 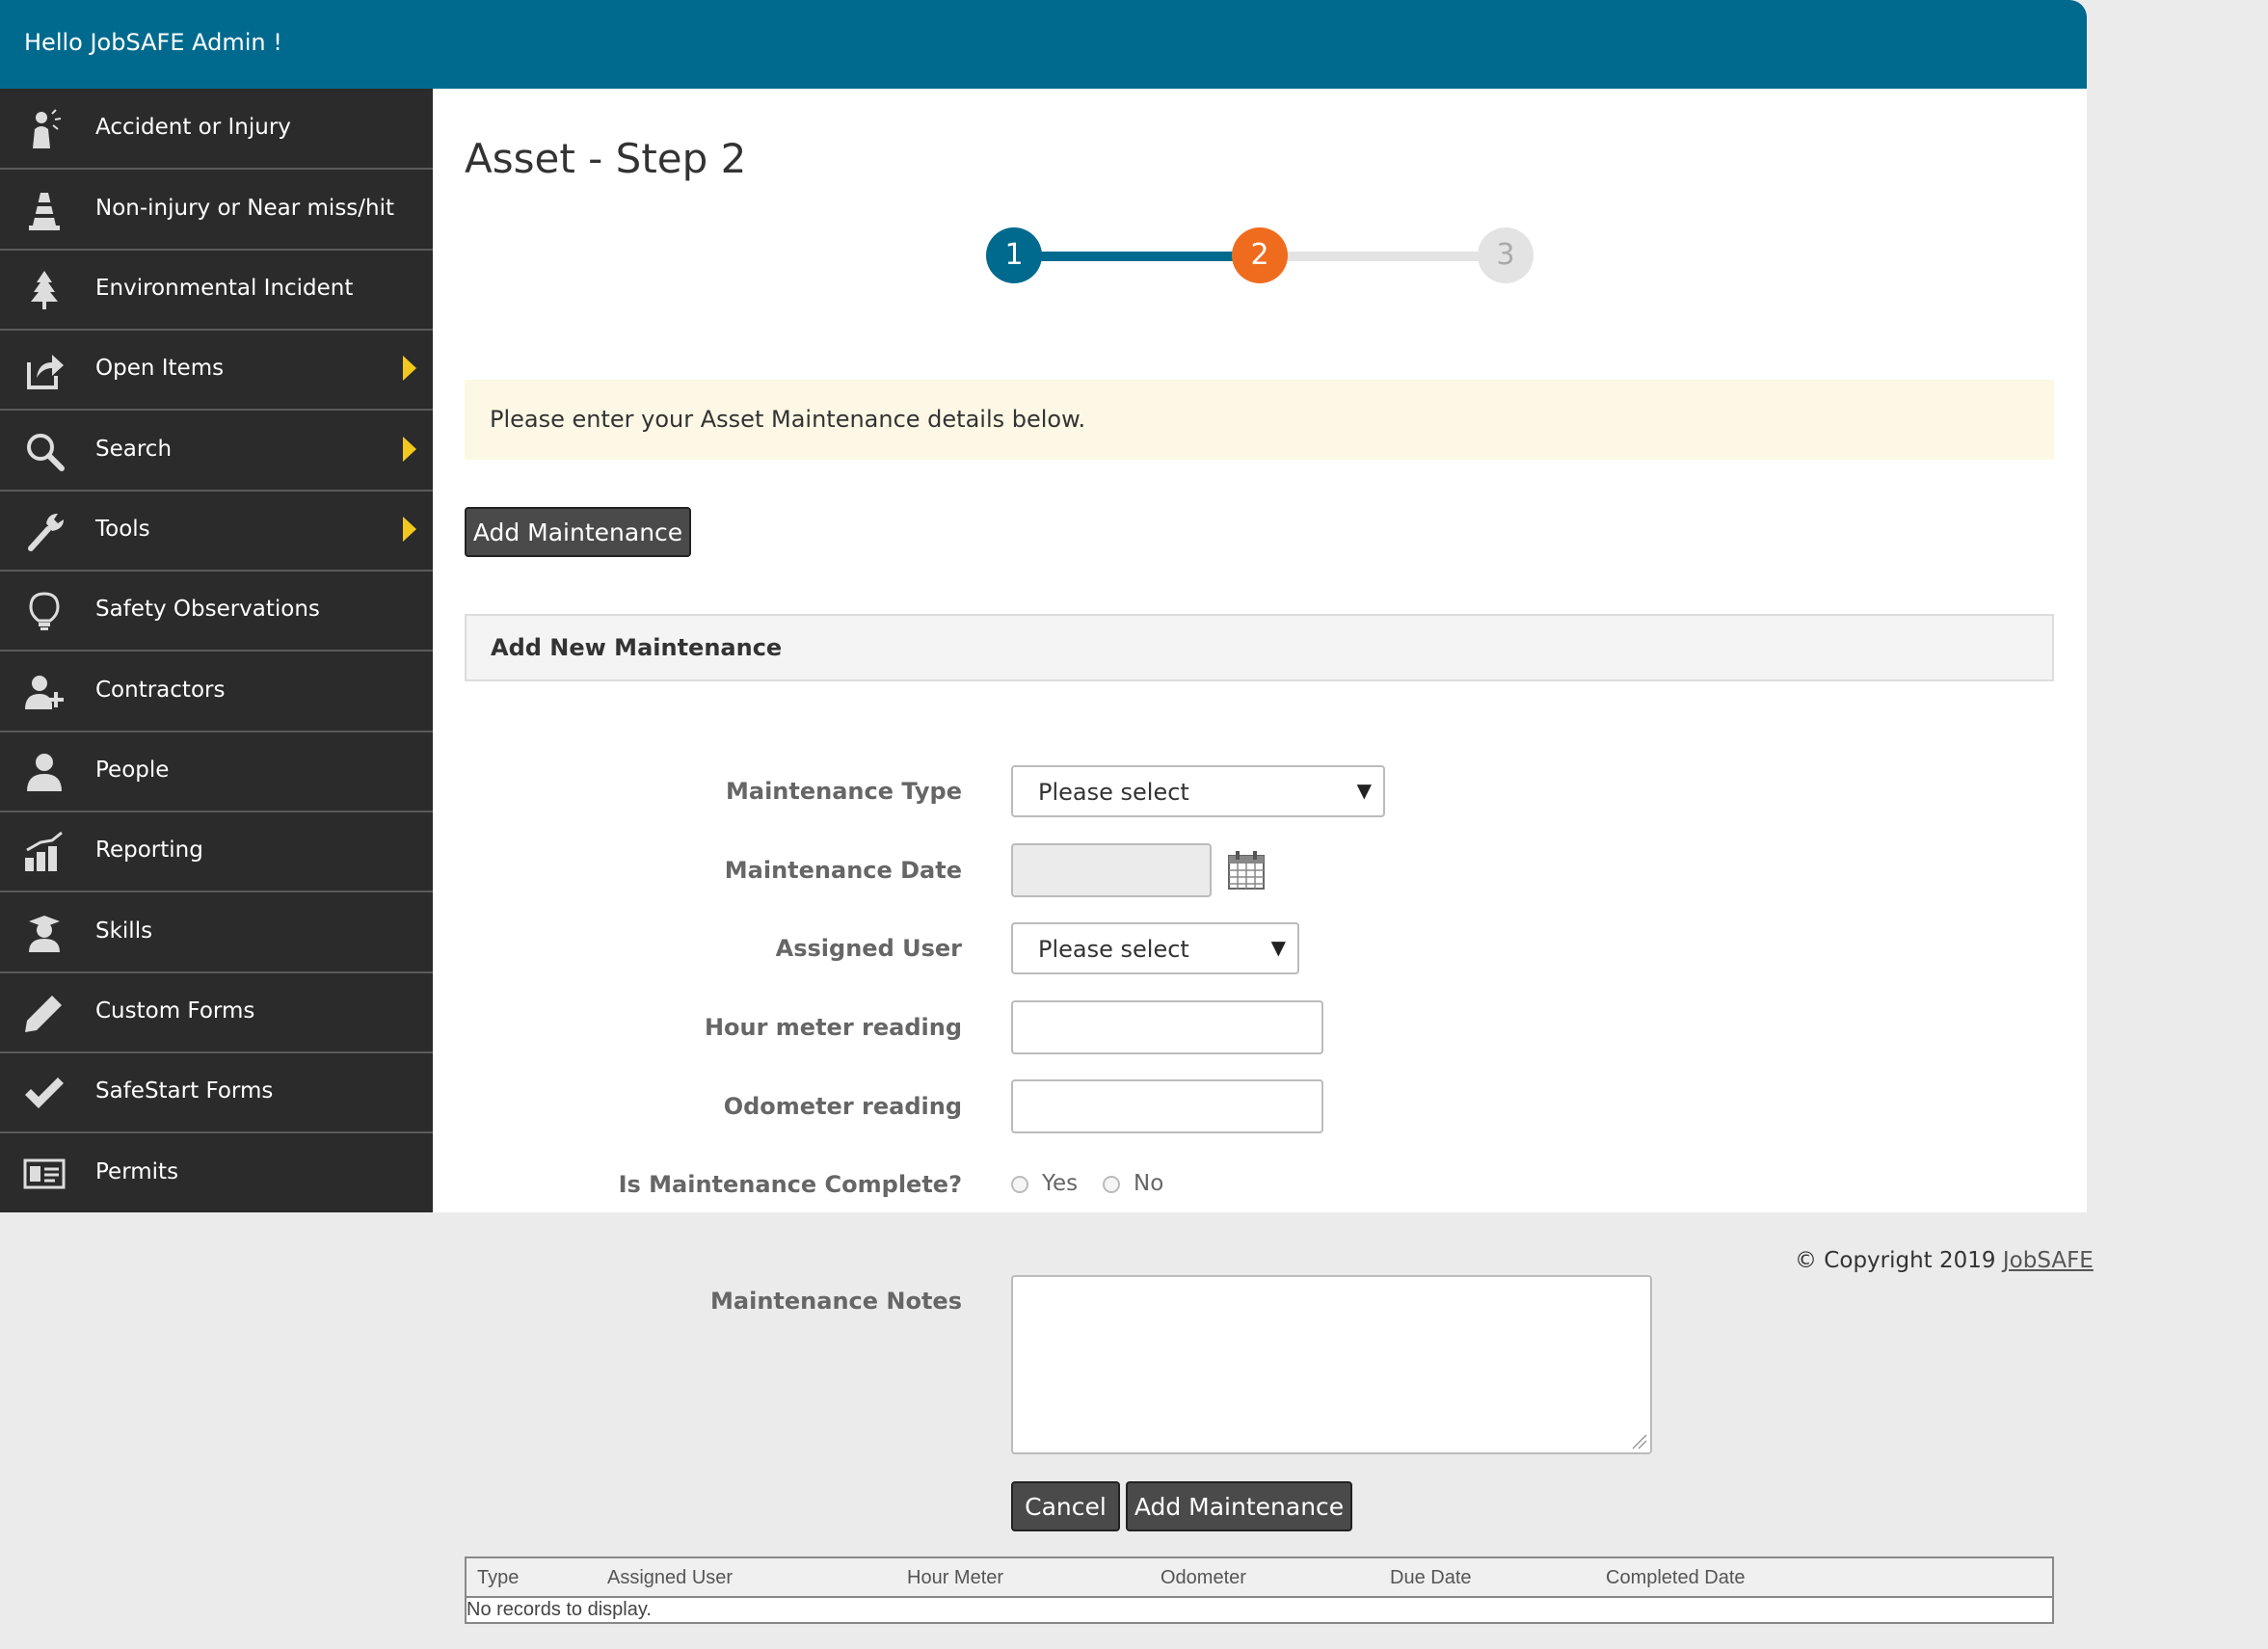 What do you see at coordinates (1896, 1260) in the screenshot?
I see `copyright-text: © Copyright 2019` at bounding box center [1896, 1260].